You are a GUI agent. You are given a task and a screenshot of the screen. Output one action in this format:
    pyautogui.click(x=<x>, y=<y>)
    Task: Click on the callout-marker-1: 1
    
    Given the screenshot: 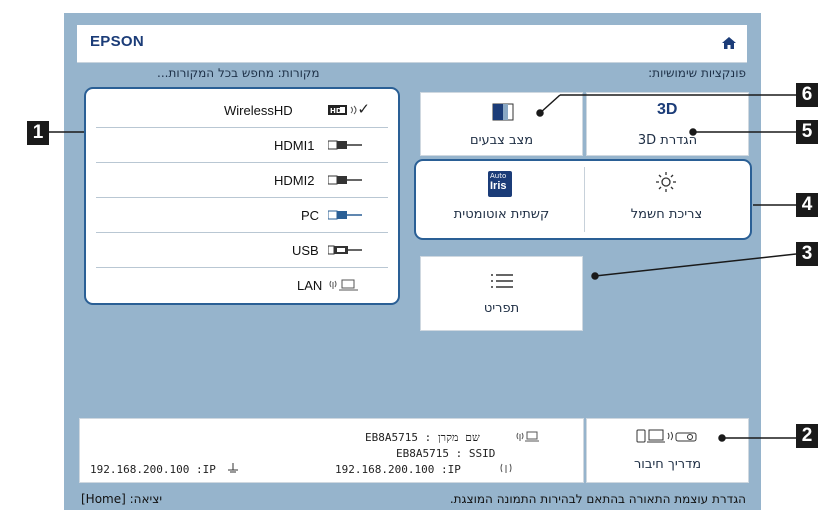 What is the action you would take?
    pyautogui.click(x=38, y=133)
    